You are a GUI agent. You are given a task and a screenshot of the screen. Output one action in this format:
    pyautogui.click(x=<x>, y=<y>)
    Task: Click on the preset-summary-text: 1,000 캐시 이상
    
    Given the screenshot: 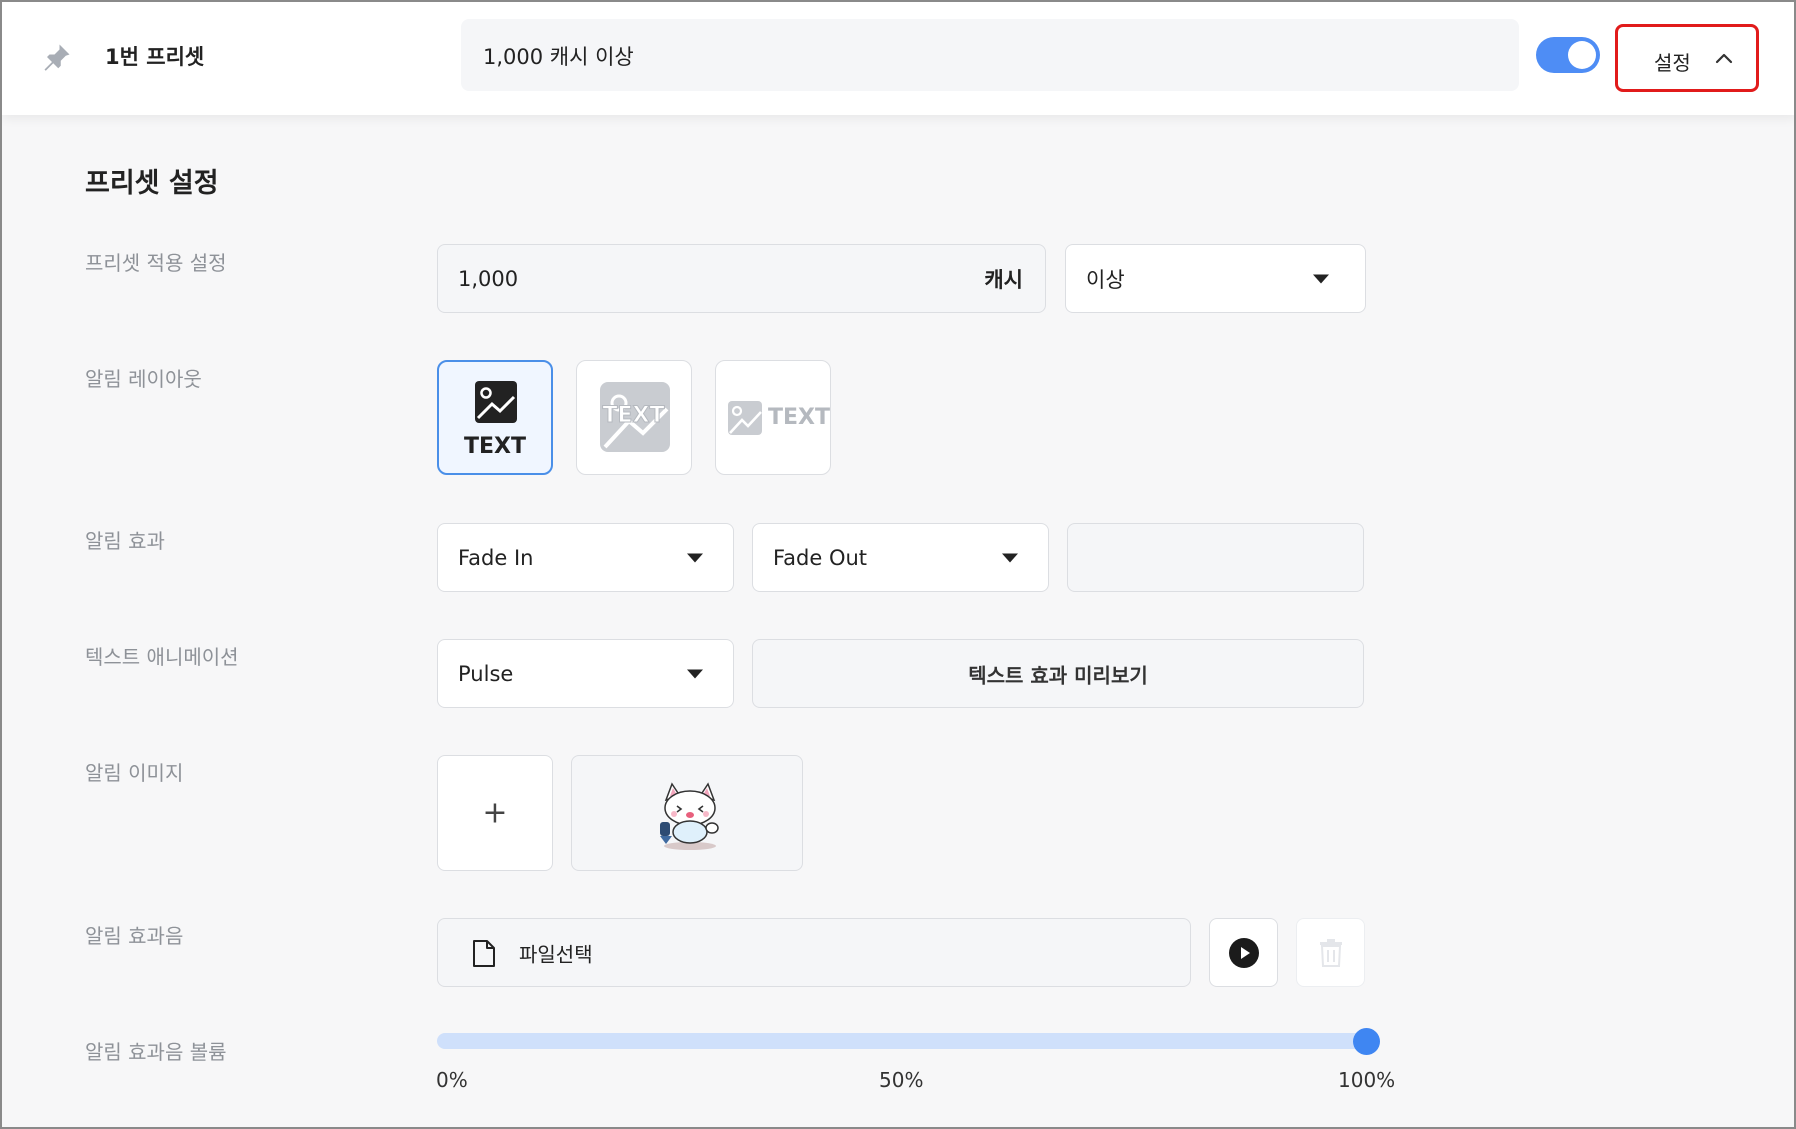 What is the action you would take?
    pyautogui.click(x=558, y=57)
    